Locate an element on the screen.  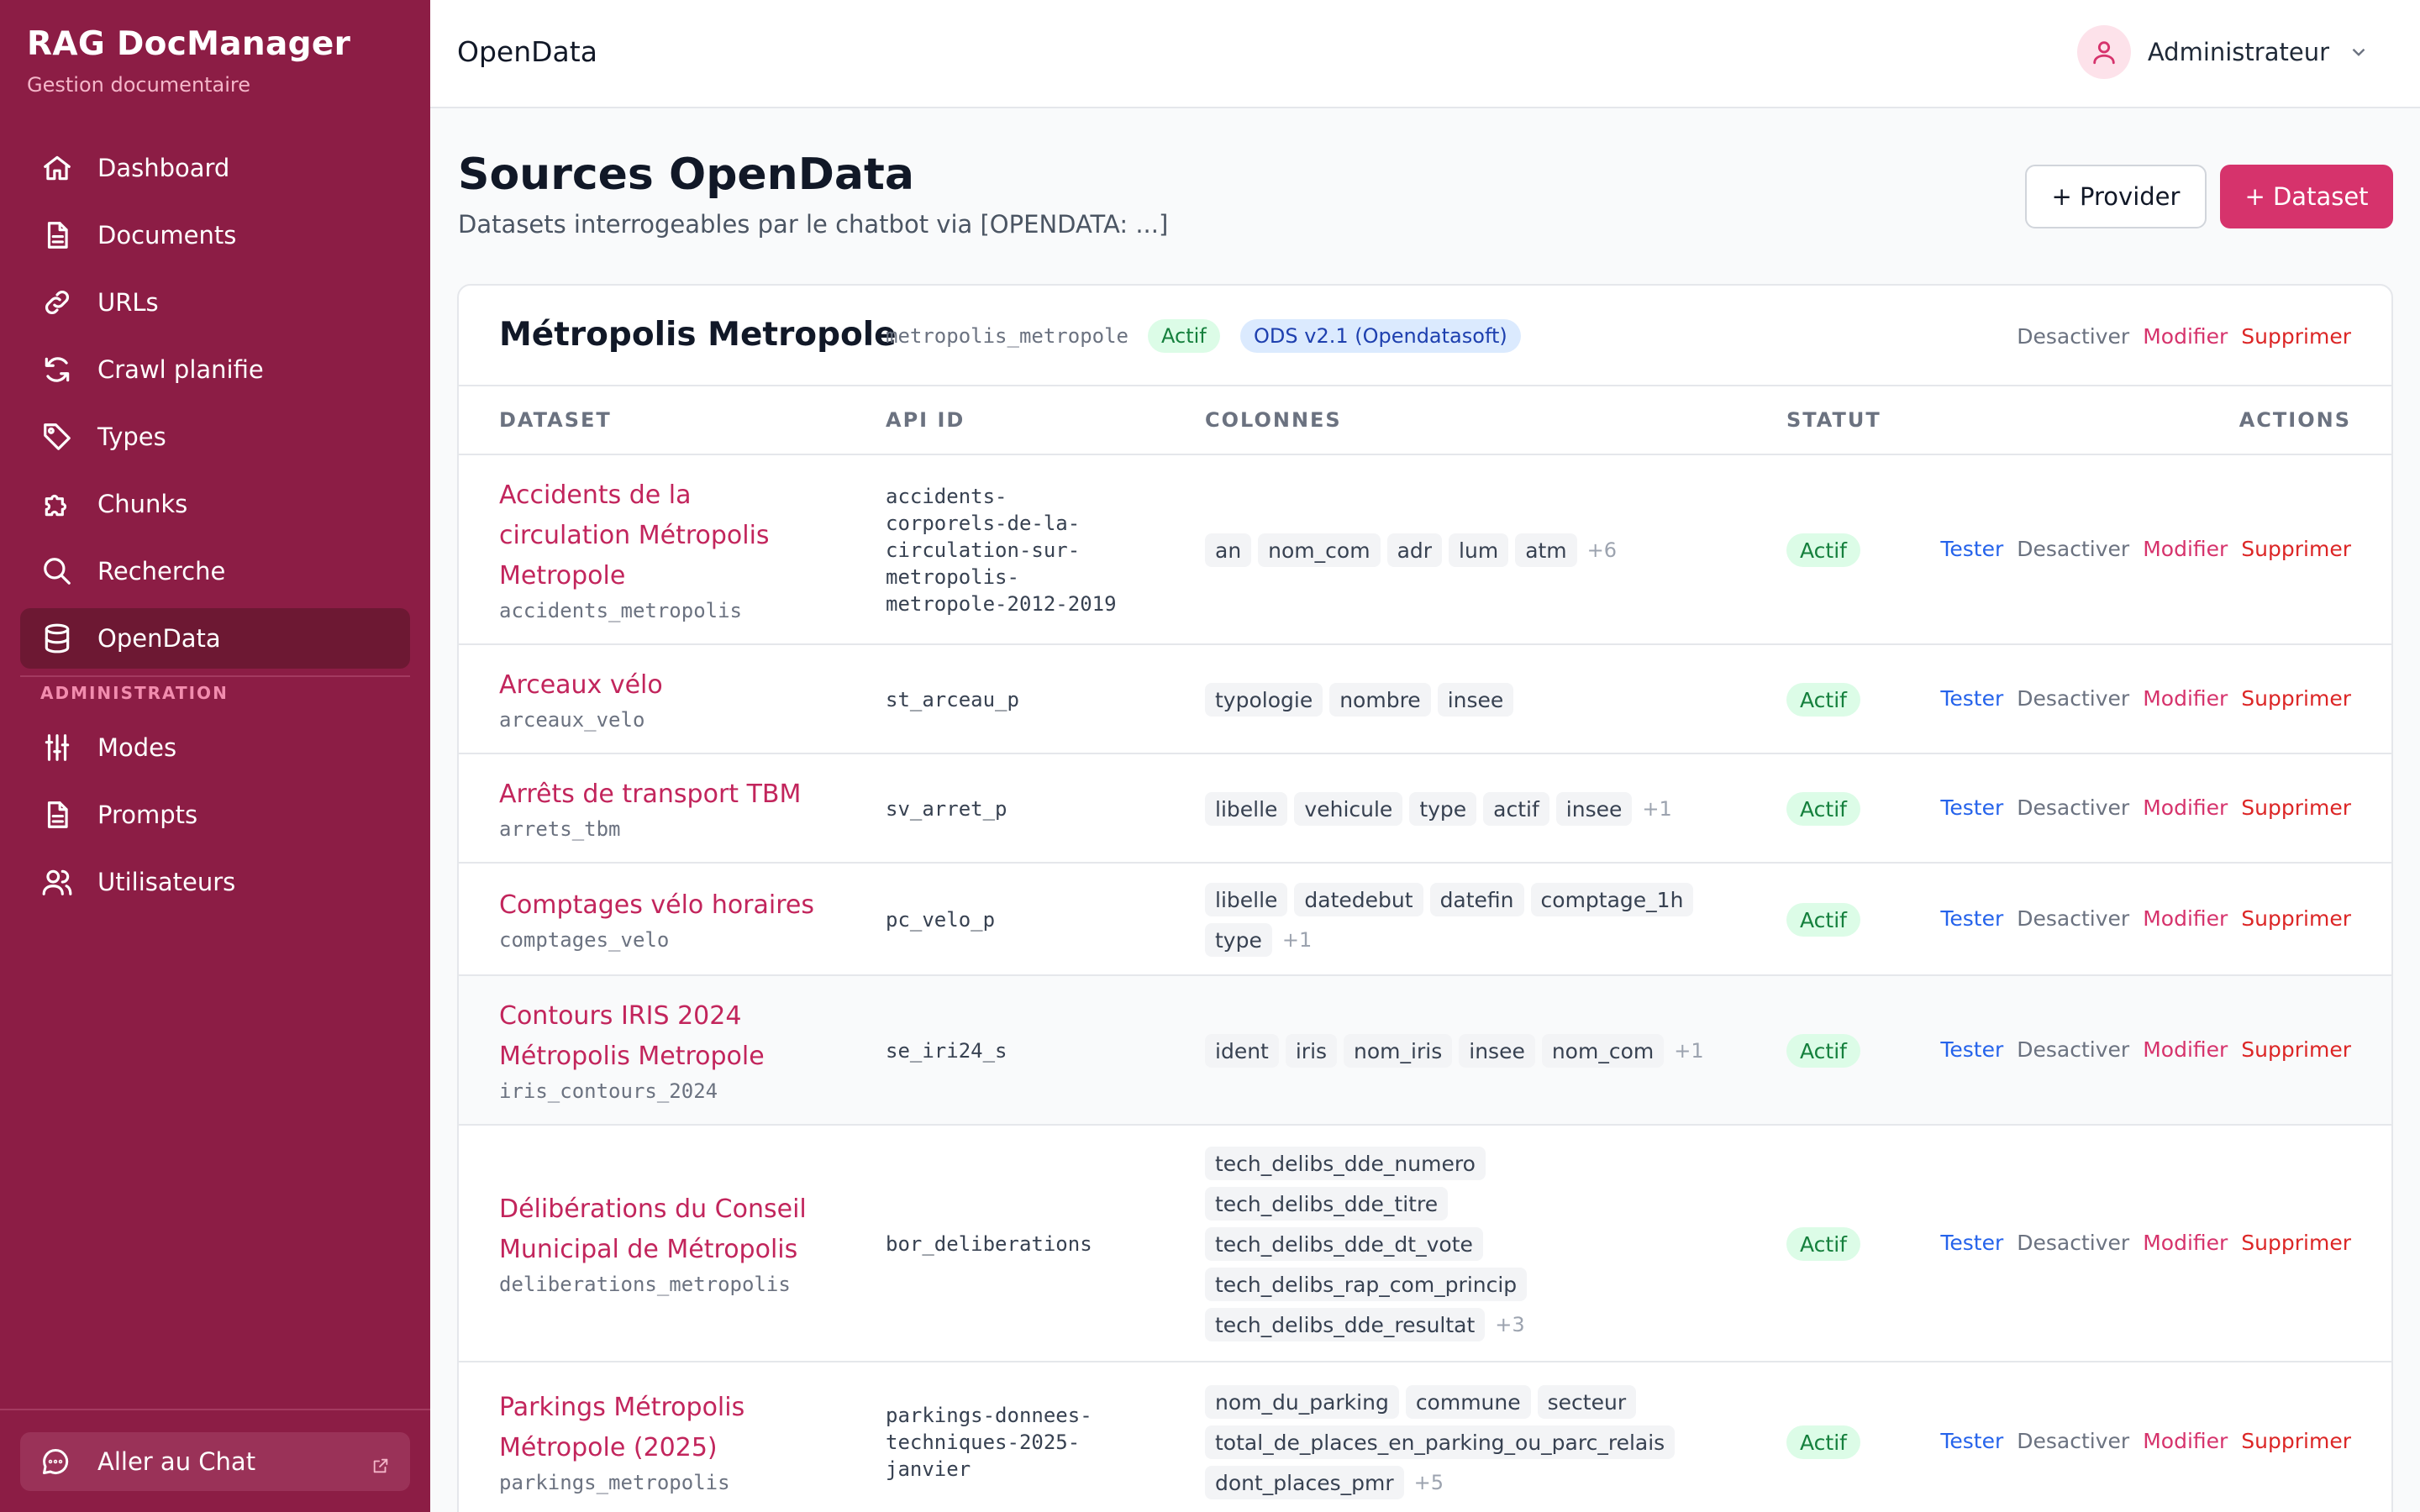
sidebar-item-crawl: Crawl planifie is located at coordinates (215, 369).